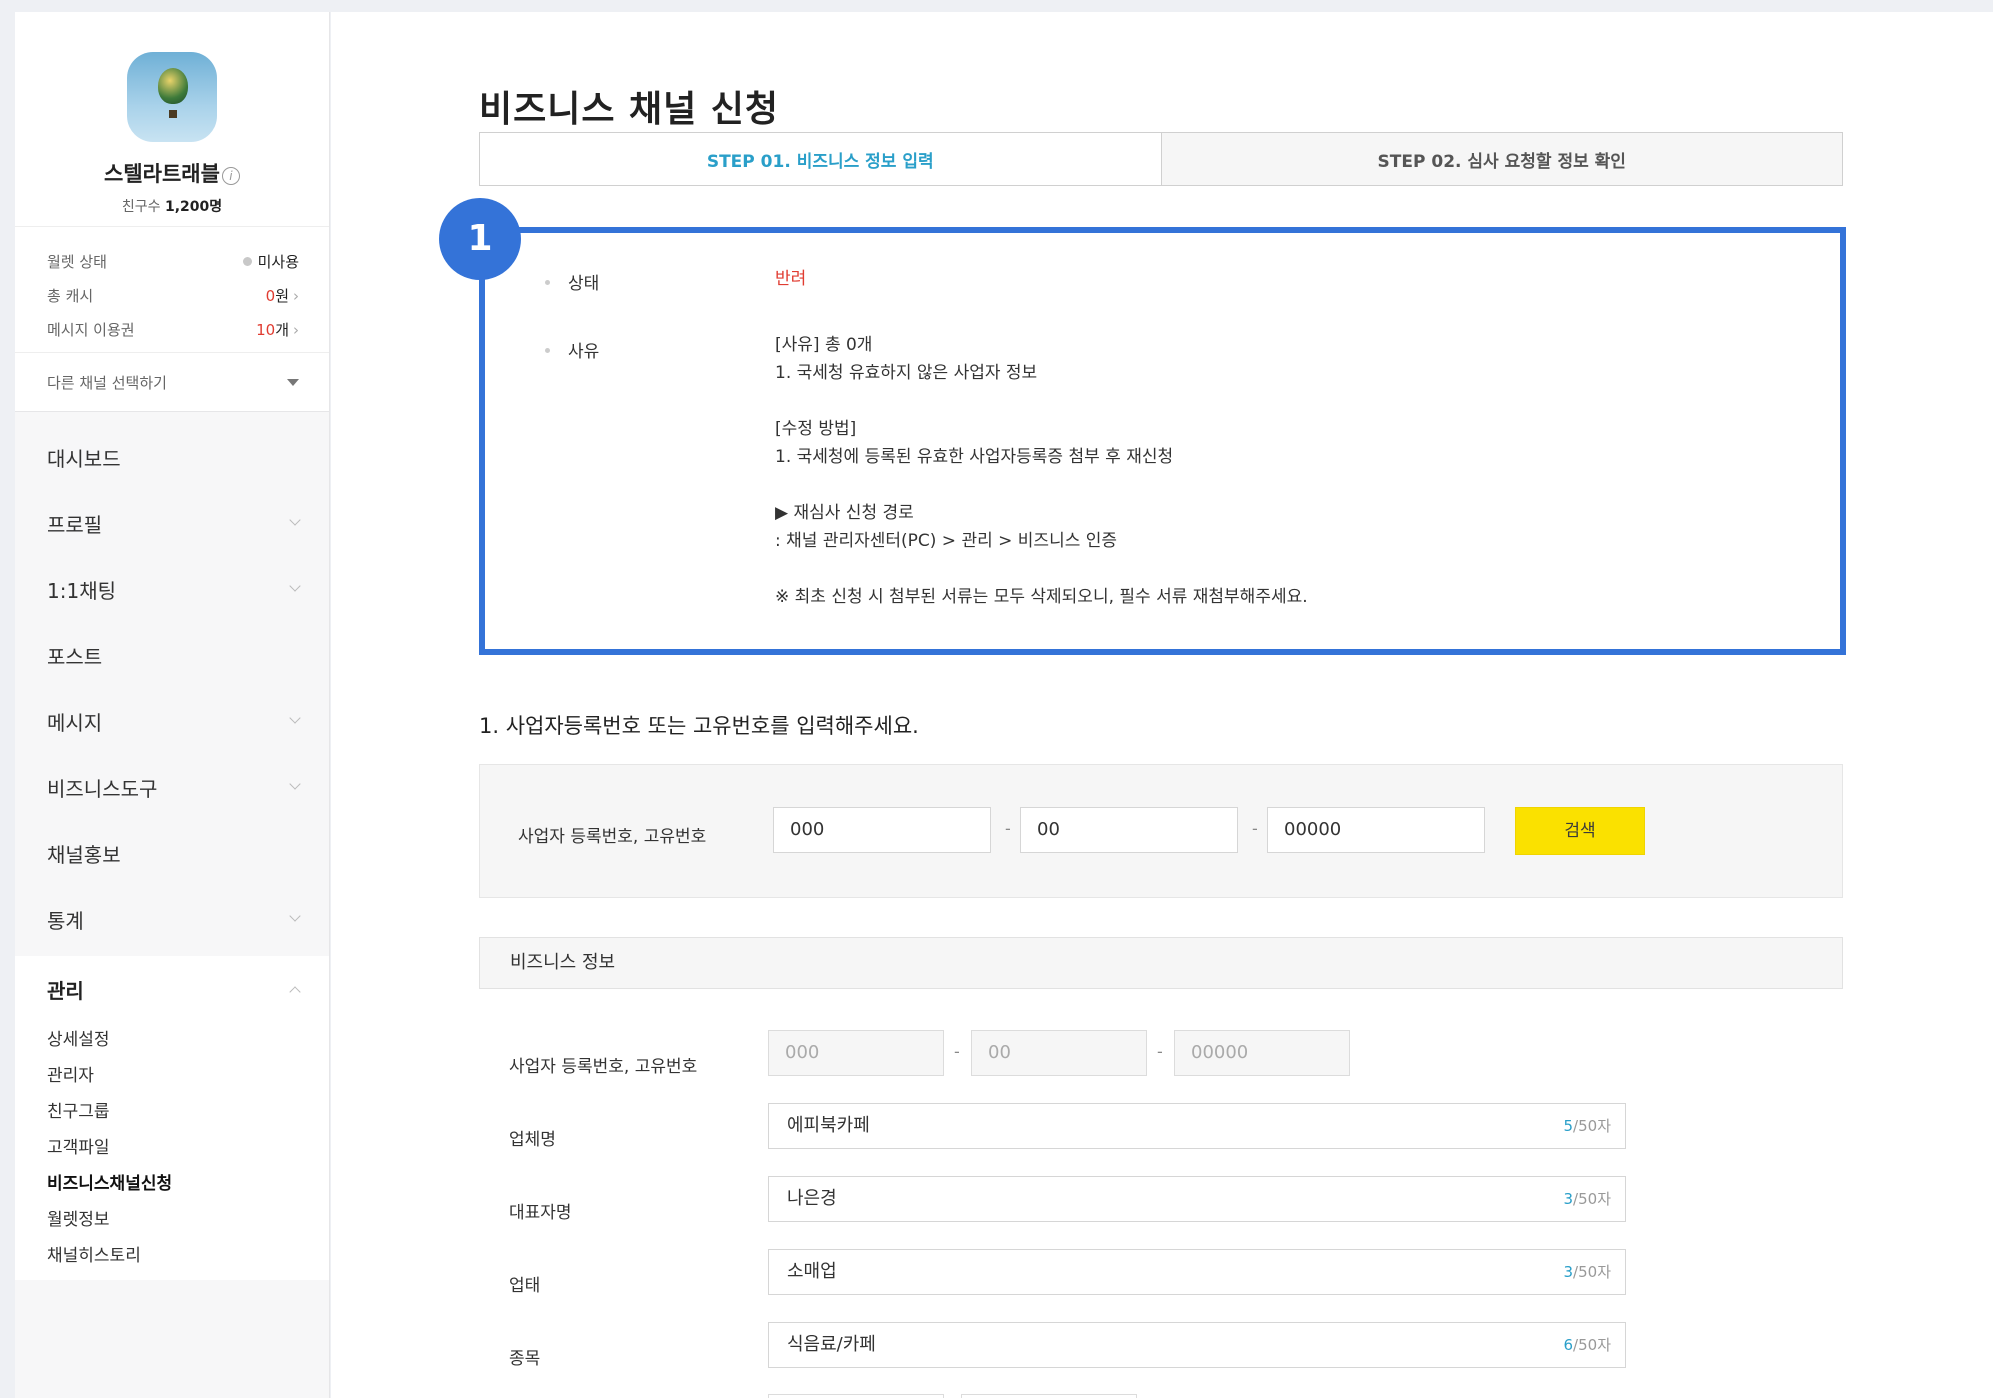 Image resolution: width=1993 pixels, height=1398 pixels. Describe the element at coordinates (293, 382) in the screenshot. I see `dropdown-arrow-icon` at that location.